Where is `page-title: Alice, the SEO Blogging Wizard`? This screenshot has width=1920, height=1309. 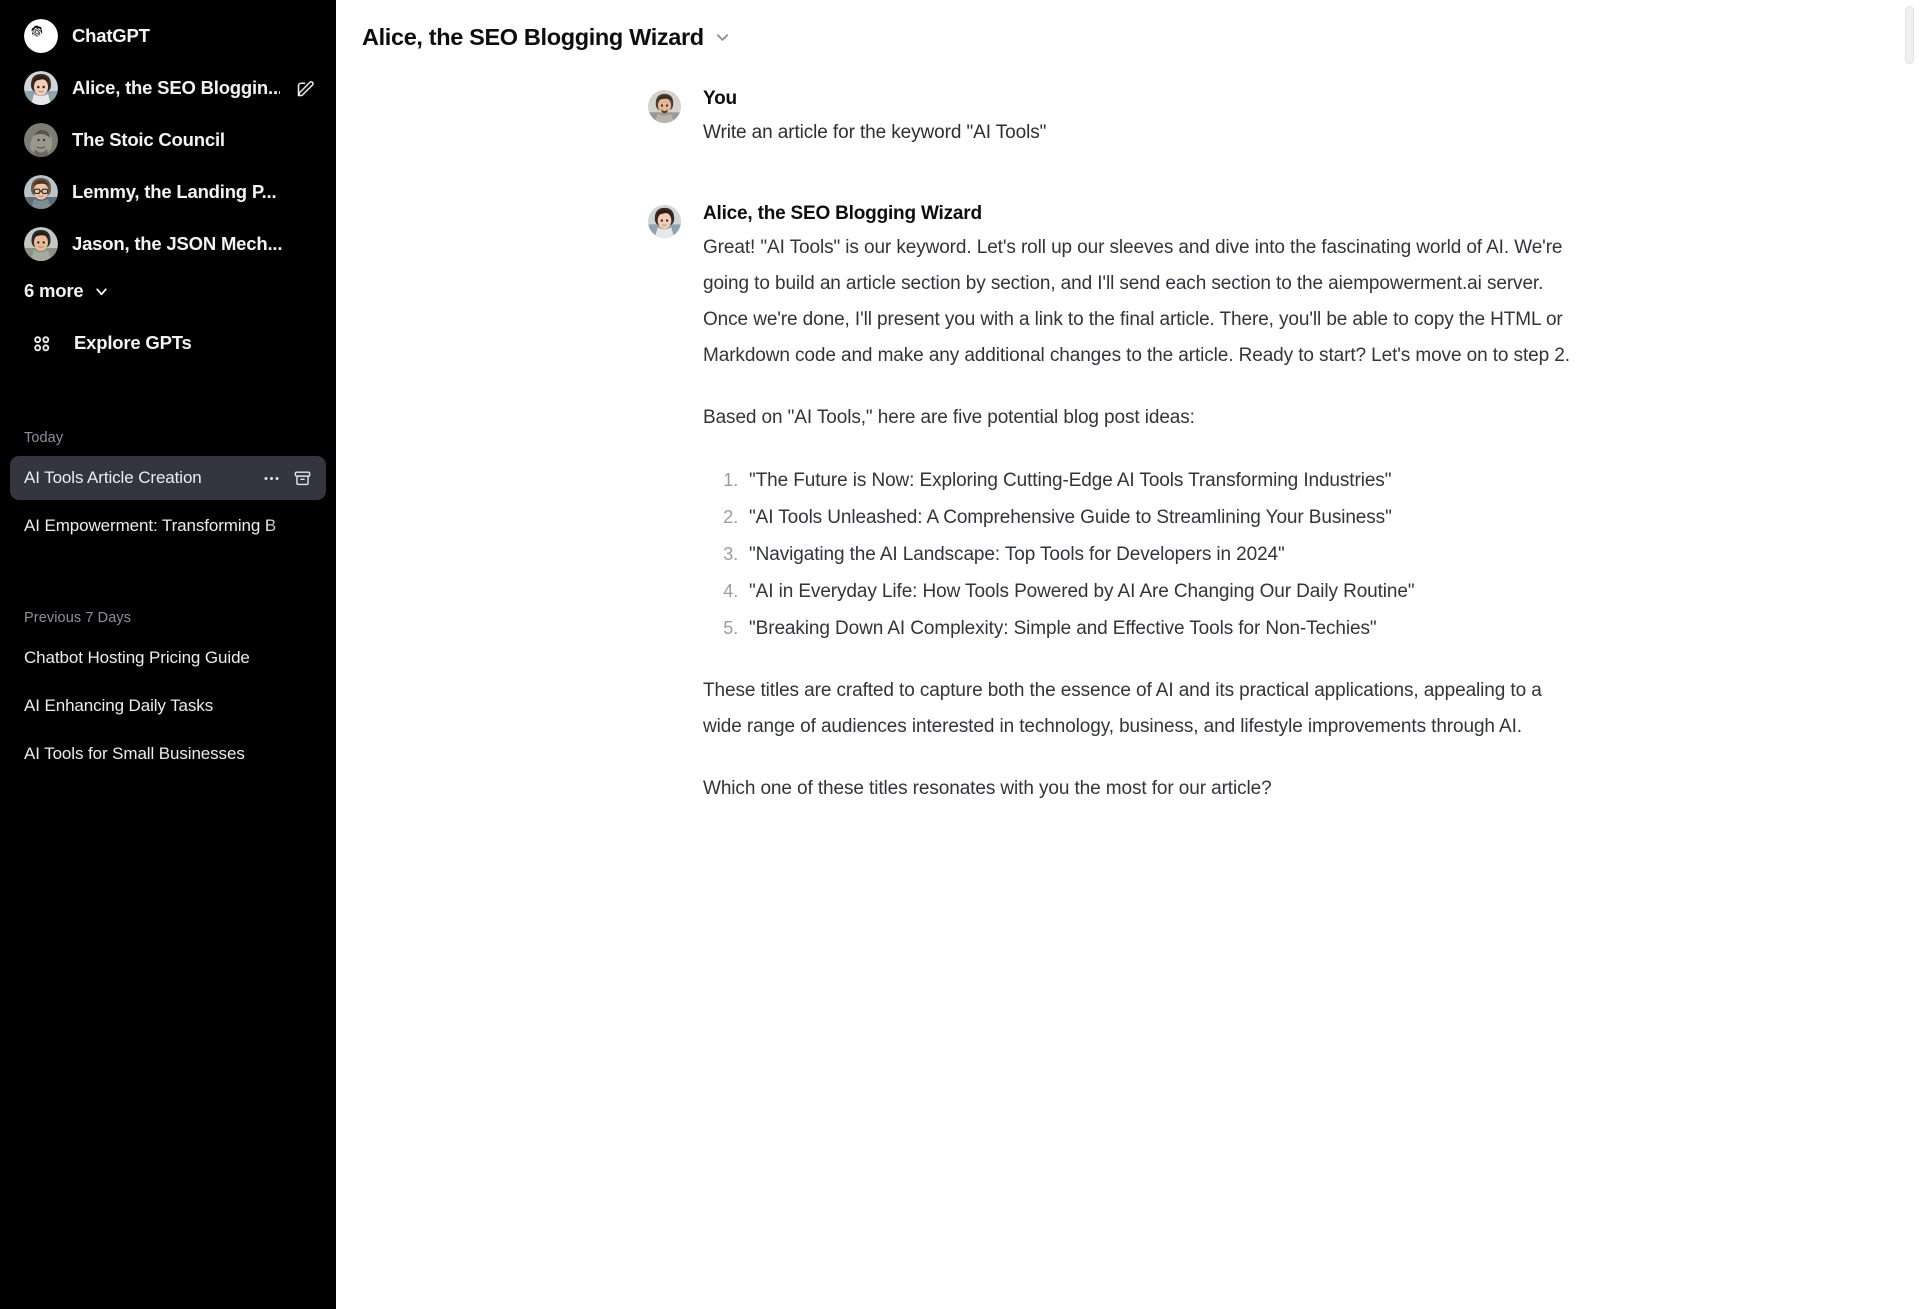
page-title: Alice, the SEO Blogging Wizard is located at coordinates (533, 36).